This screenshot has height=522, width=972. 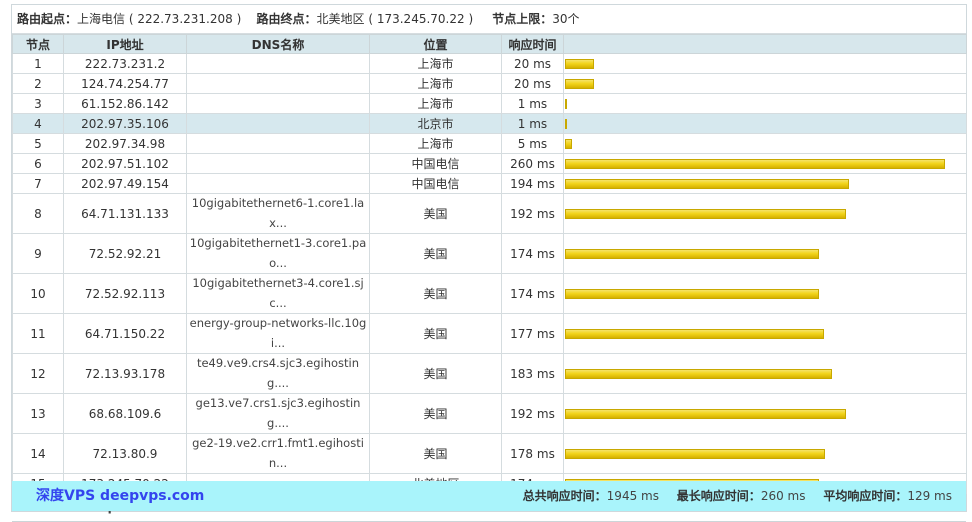 What do you see at coordinates (532, 44) in the screenshot?
I see `col-time-header: 响应时间` at bounding box center [532, 44].